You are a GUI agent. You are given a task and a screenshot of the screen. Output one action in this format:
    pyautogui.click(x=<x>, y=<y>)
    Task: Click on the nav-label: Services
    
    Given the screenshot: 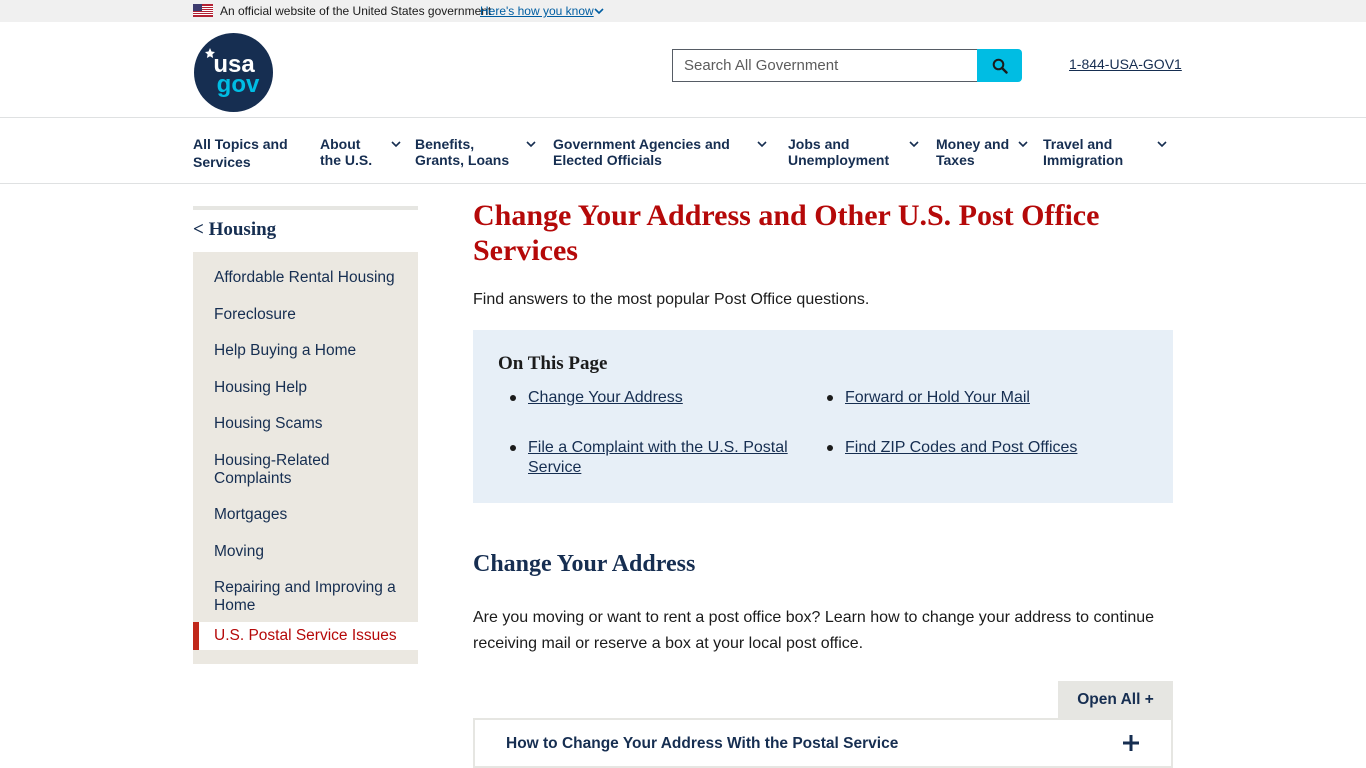 What is the action you would take?
    pyautogui.click(x=222, y=162)
    